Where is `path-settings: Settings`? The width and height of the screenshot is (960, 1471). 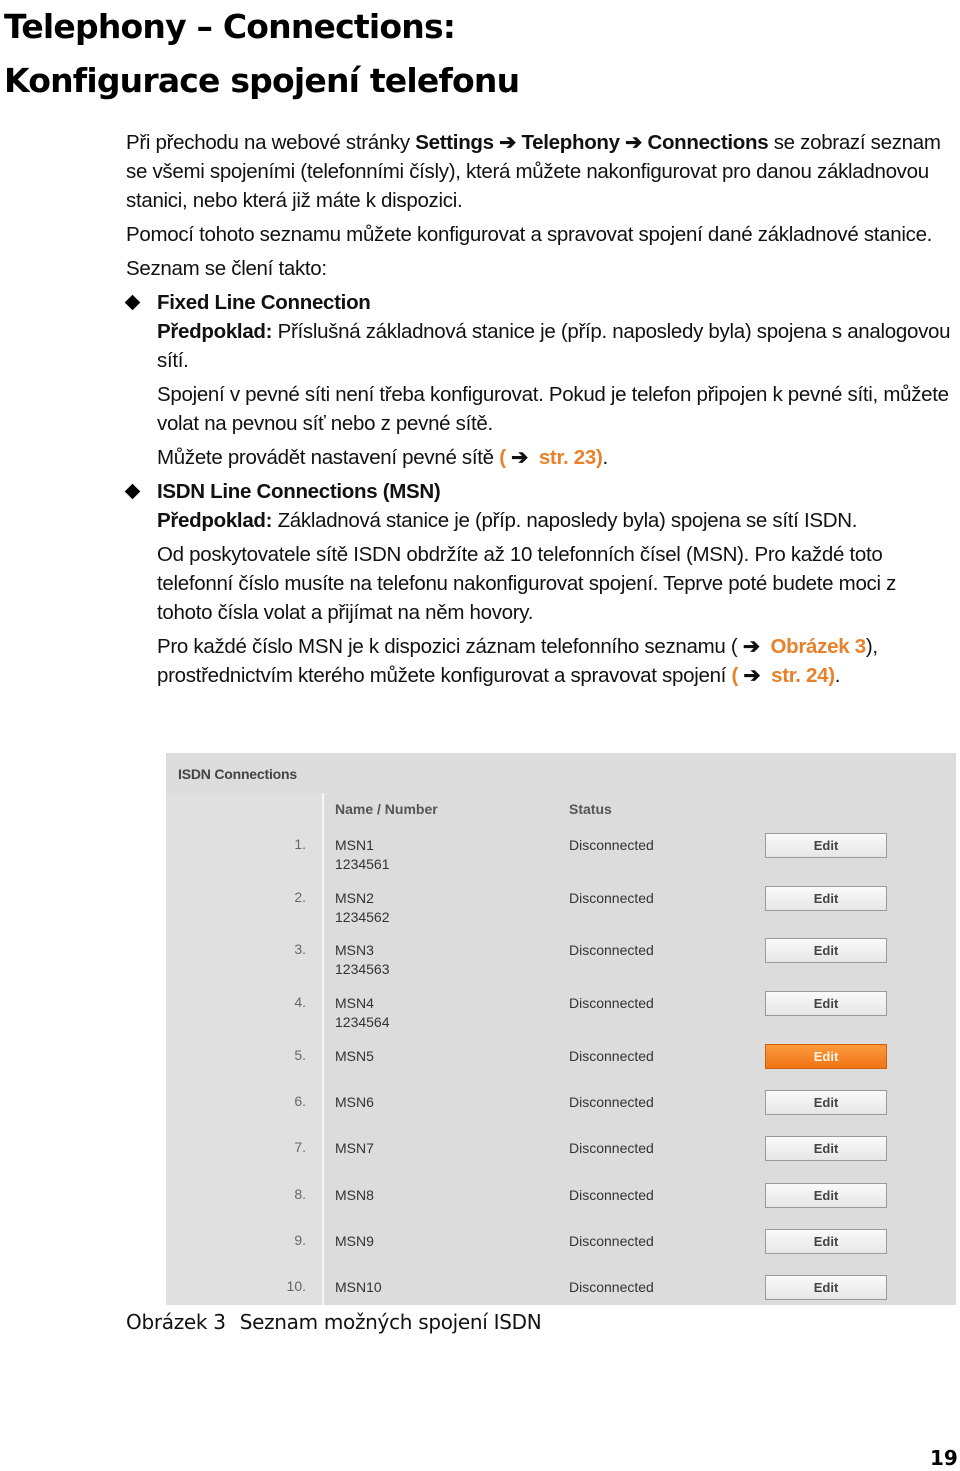 path-settings: Settings is located at coordinates (454, 142).